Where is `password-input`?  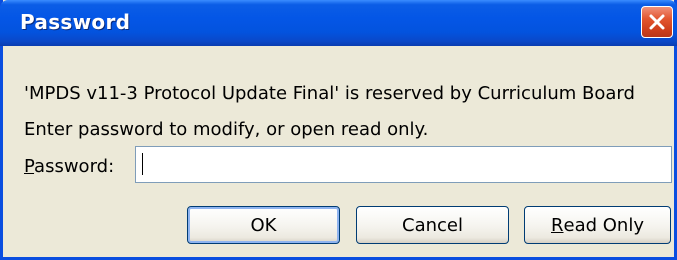 password-input is located at coordinates (403, 164).